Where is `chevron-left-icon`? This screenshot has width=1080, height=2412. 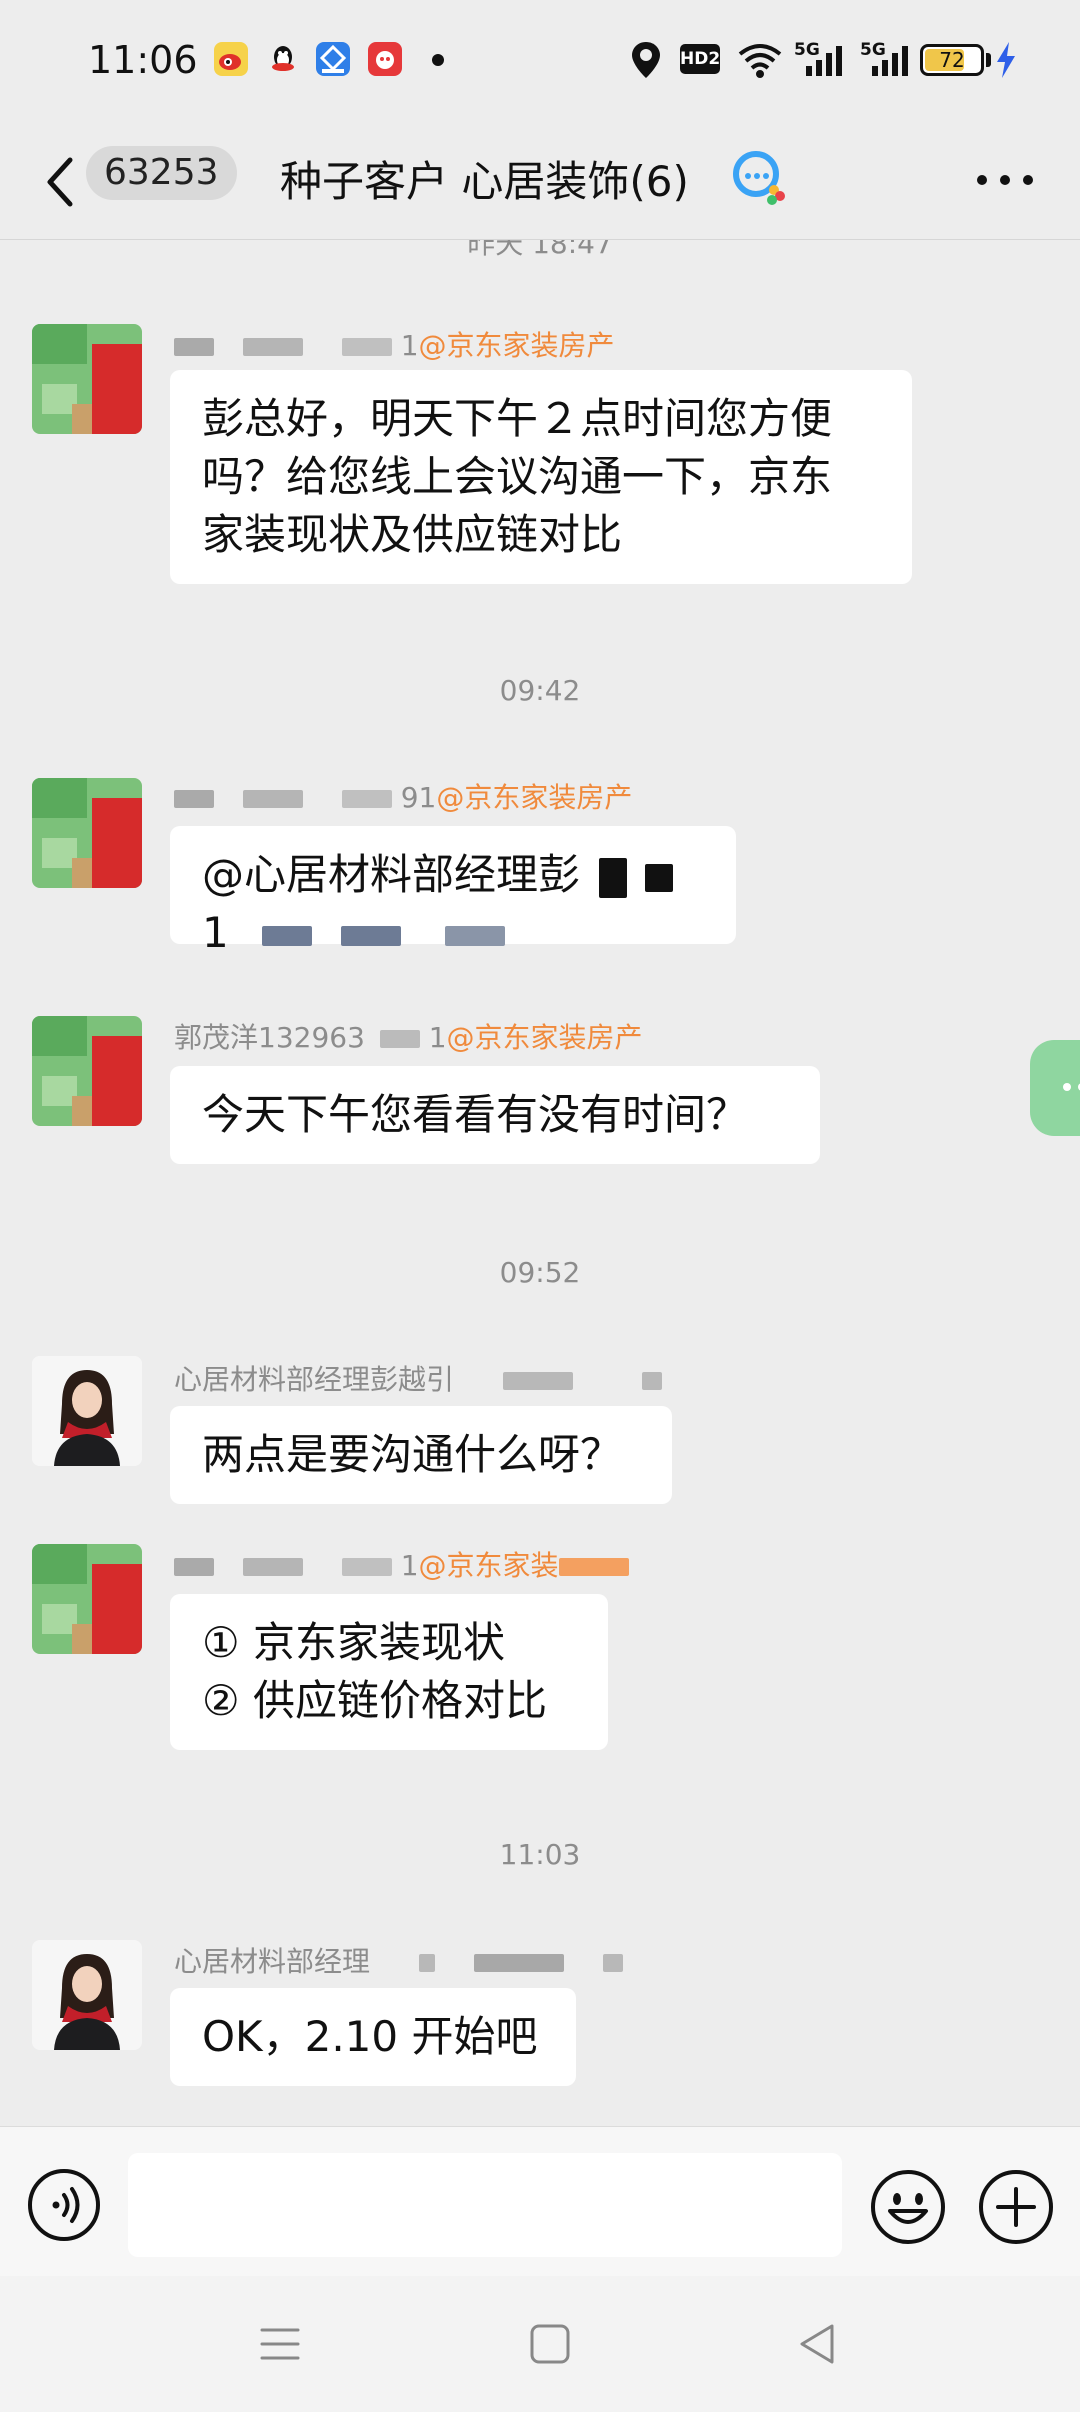 chevron-left-icon is located at coordinates (60, 182).